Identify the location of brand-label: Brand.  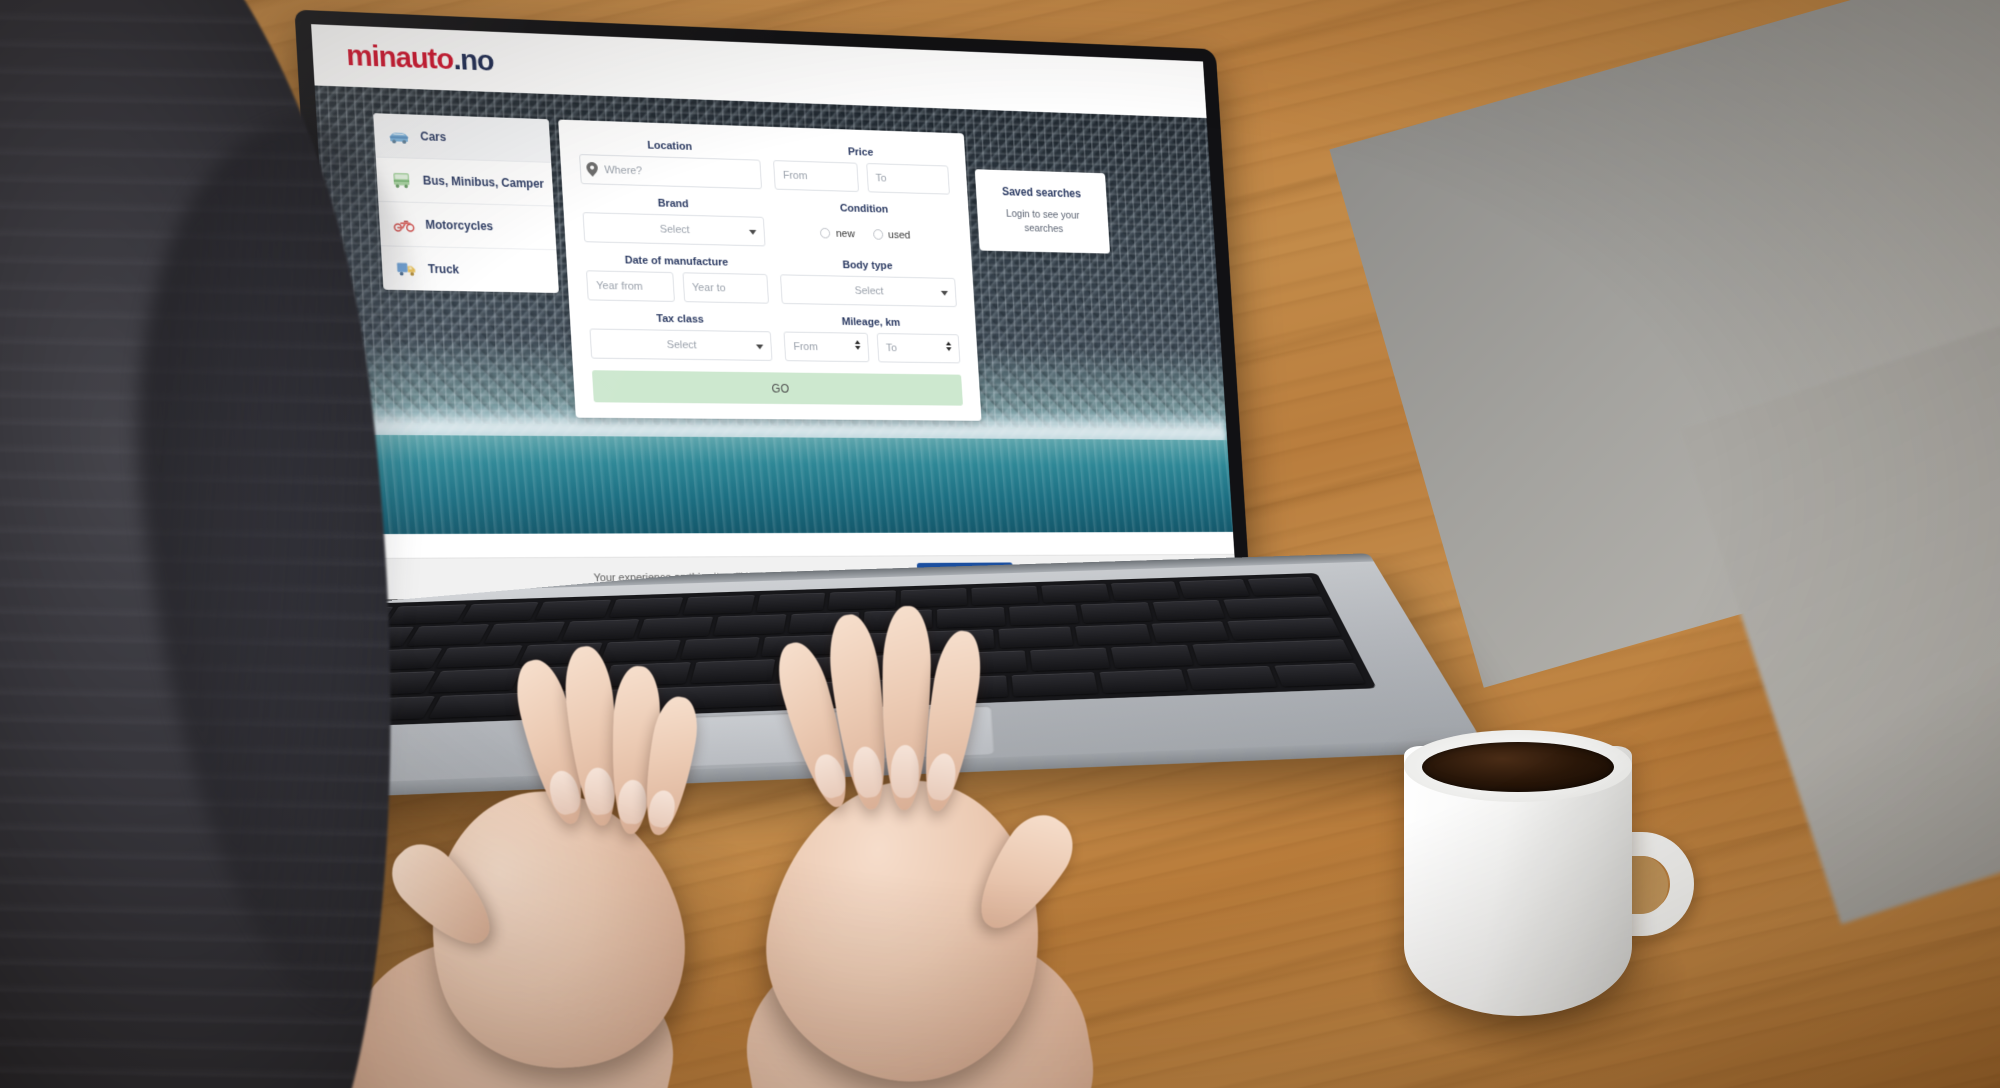
(673, 204).